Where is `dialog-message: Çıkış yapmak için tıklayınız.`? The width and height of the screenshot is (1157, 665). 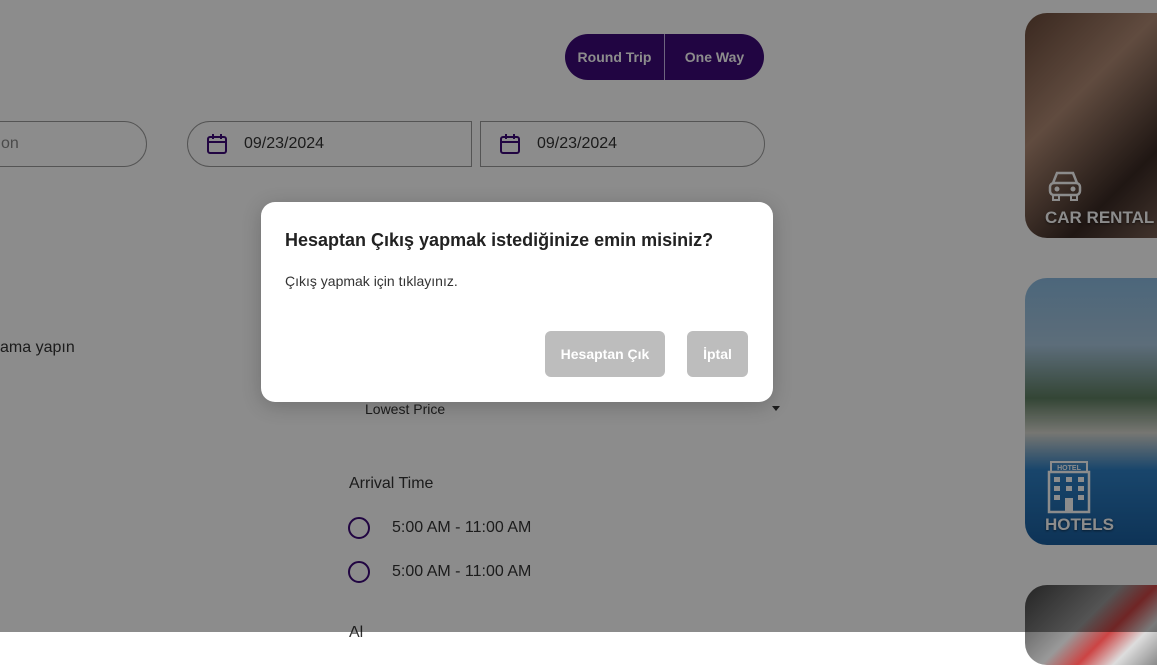
dialog-message: Çıkış yapmak için tıklayınız. is located at coordinates (371, 281).